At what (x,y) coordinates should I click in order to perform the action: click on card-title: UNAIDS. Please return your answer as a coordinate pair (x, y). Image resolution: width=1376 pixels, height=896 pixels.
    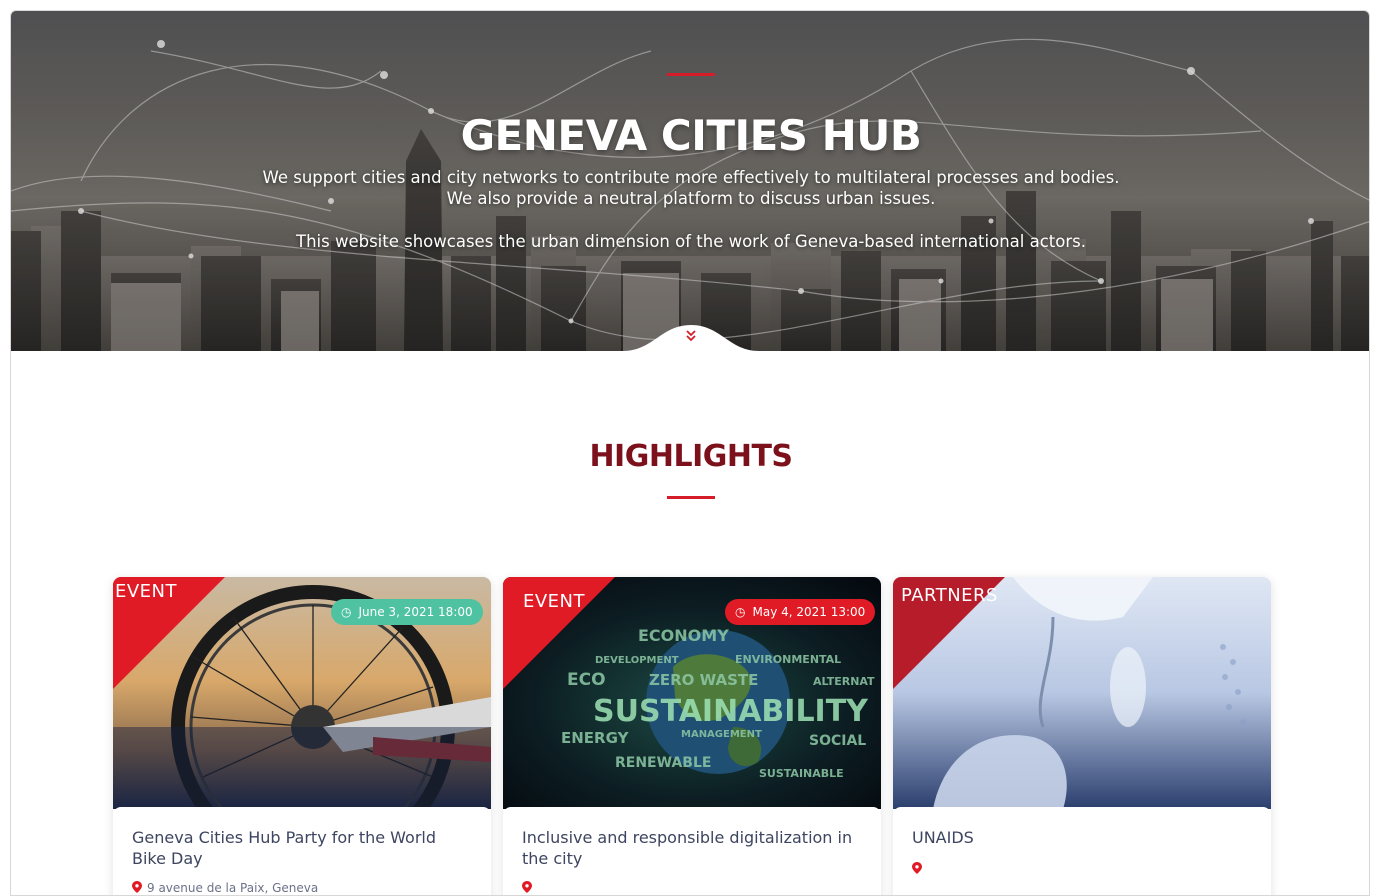
    Looking at the image, I should click on (1082, 837).